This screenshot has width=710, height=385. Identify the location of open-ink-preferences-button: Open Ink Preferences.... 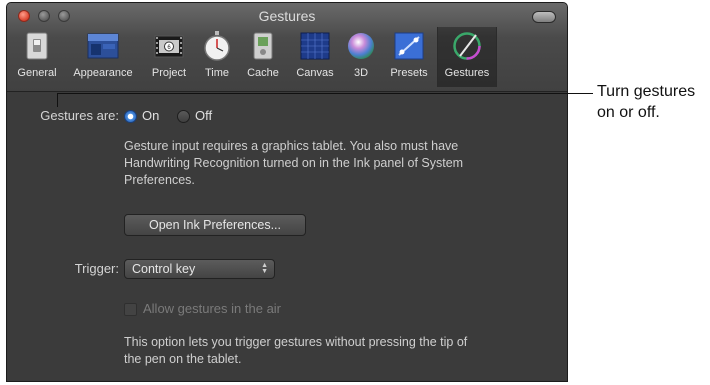
(215, 225).